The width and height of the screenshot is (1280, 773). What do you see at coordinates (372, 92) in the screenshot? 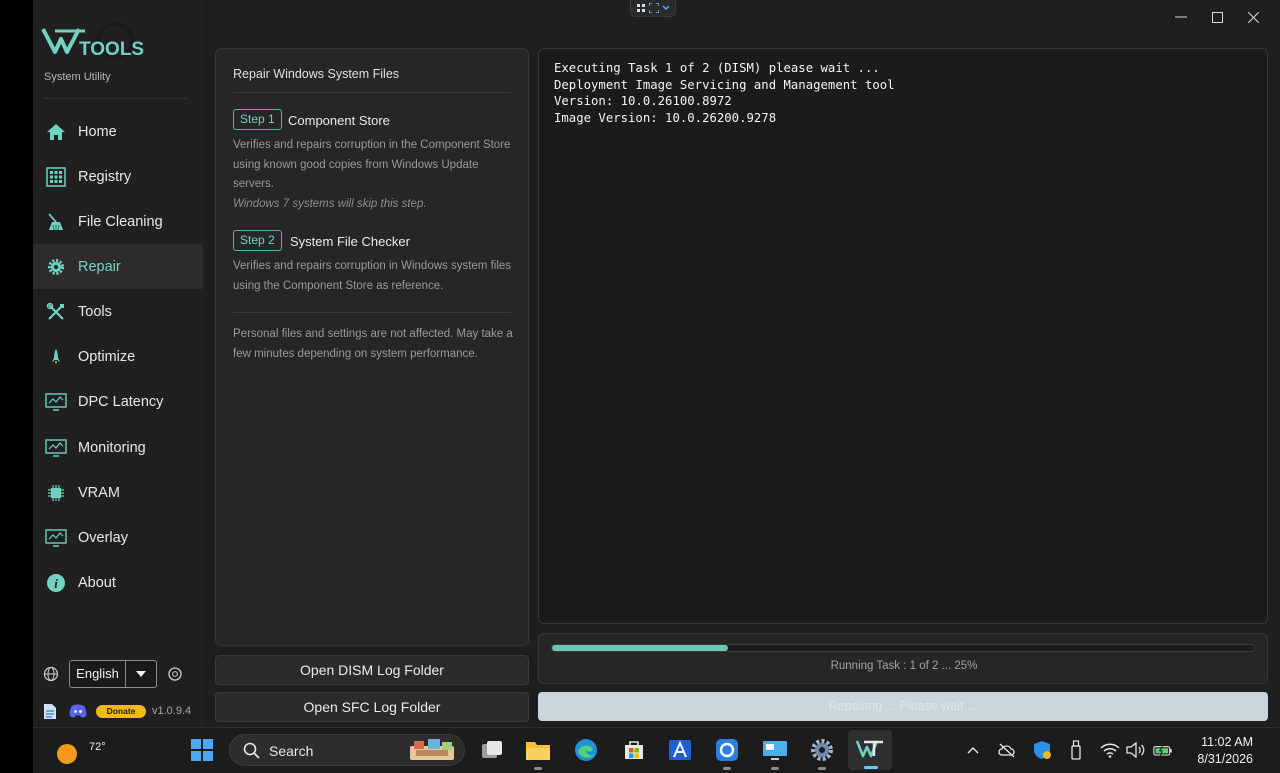
I see `panel-divider` at bounding box center [372, 92].